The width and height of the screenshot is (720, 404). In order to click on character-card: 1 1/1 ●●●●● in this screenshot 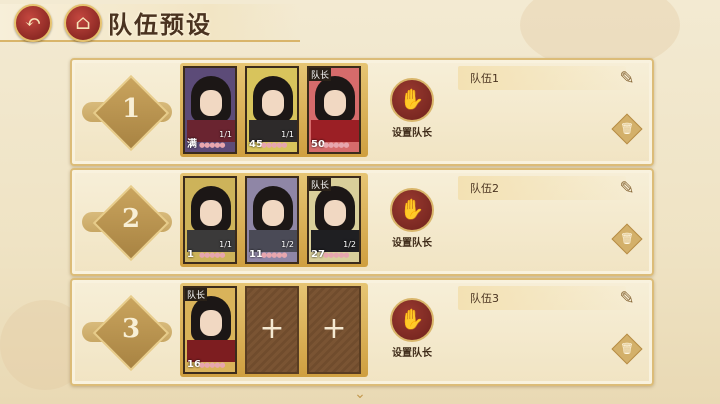, I will do `click(210, 220)`.